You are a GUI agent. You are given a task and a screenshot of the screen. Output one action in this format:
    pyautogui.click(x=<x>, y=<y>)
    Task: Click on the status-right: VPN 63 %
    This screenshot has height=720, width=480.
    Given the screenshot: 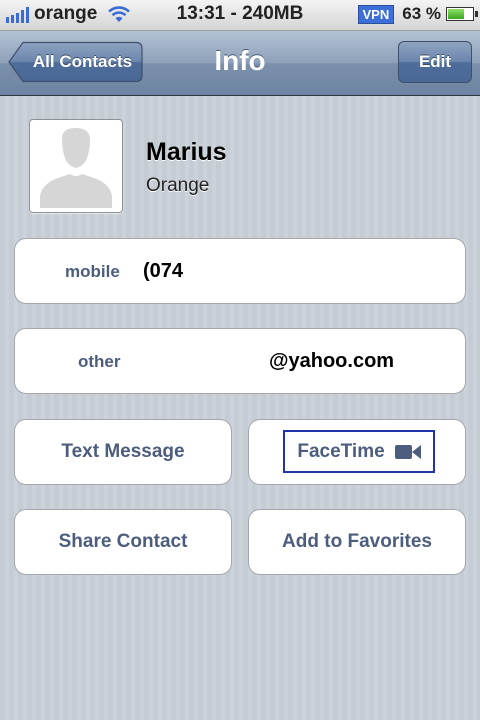 What is the action you would take?
    pyautogui.click(x=417, y=14)
    